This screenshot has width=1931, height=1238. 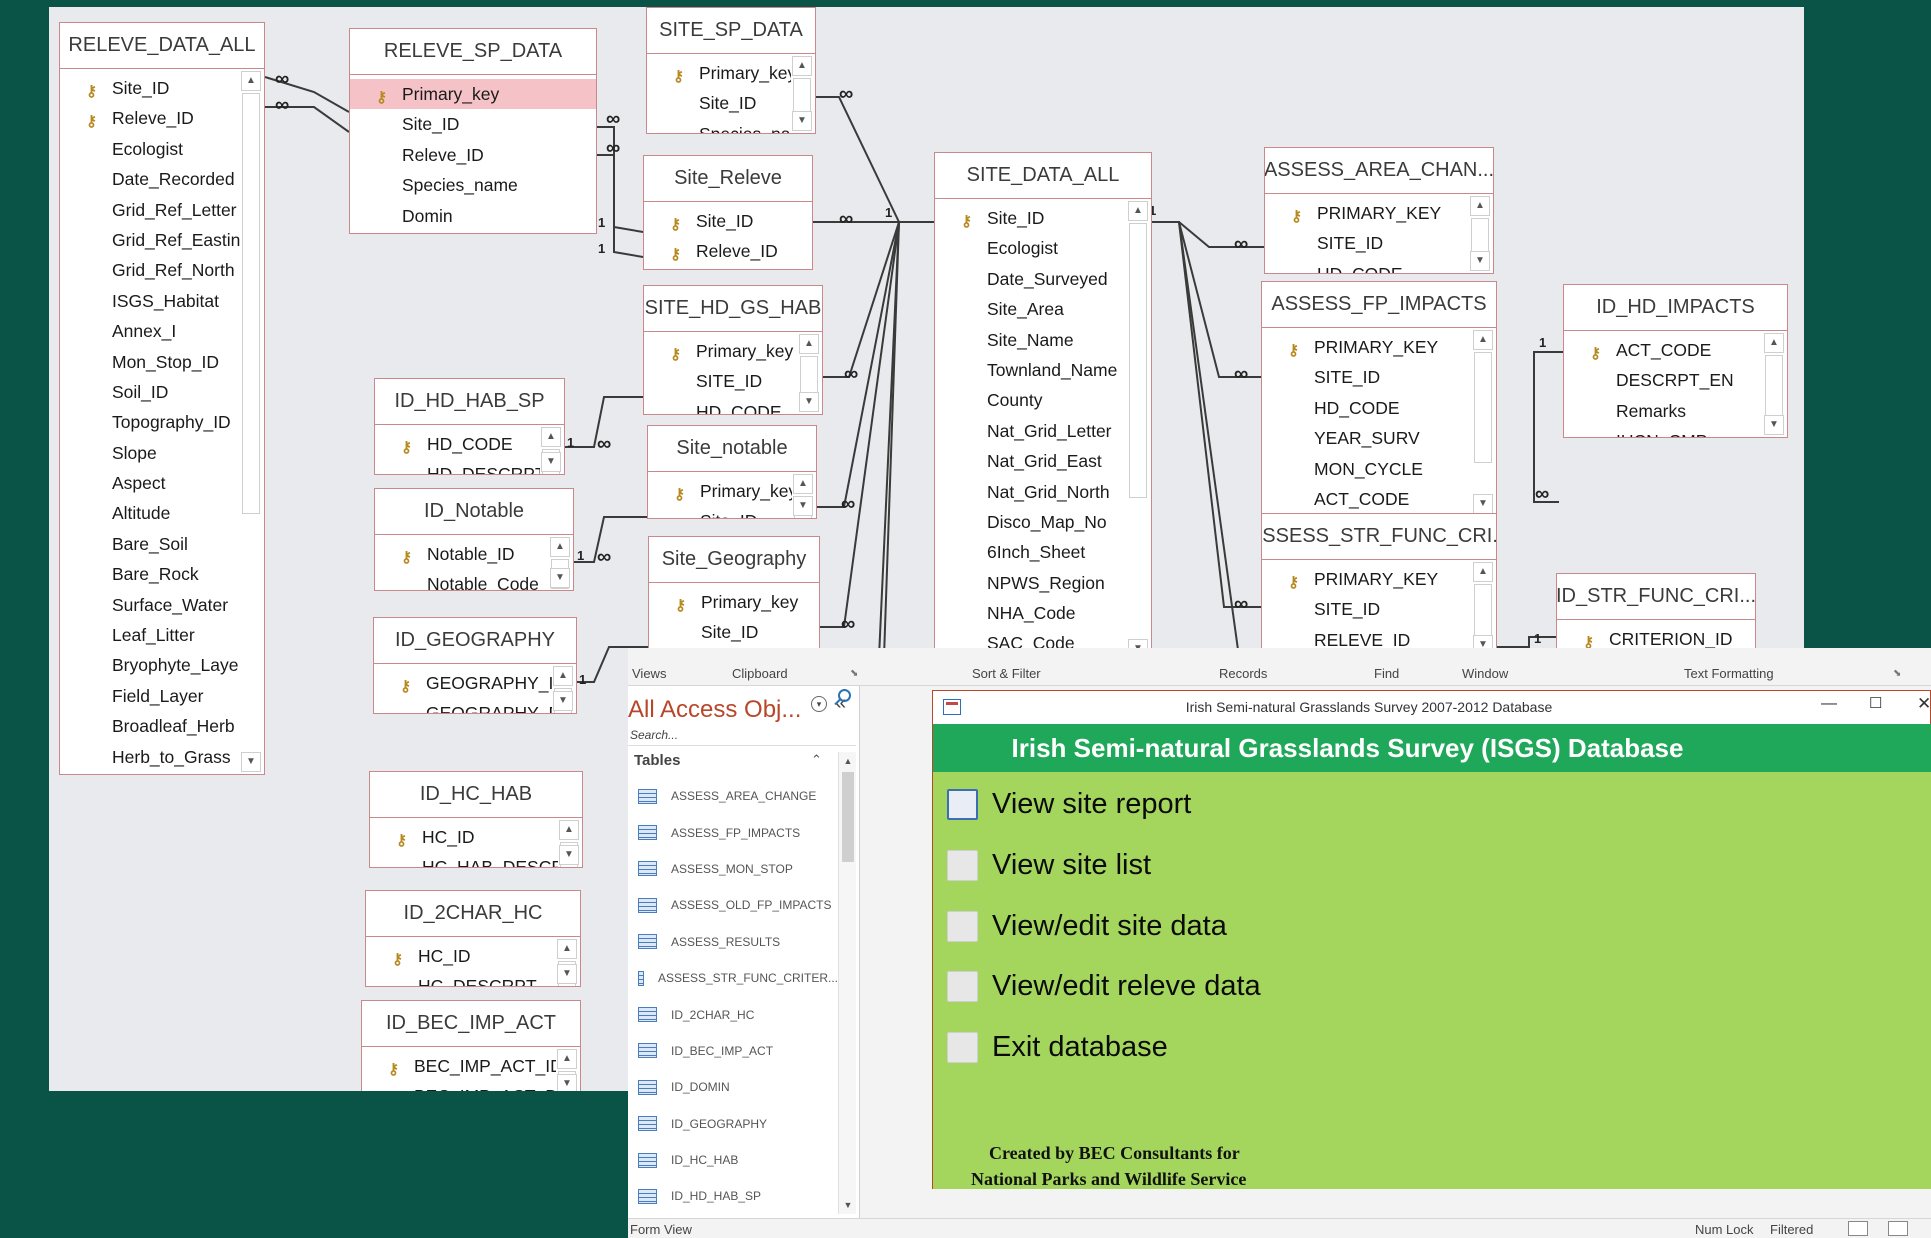 I want to click on table-title: ID_Notable, so click(x=474, y=512).